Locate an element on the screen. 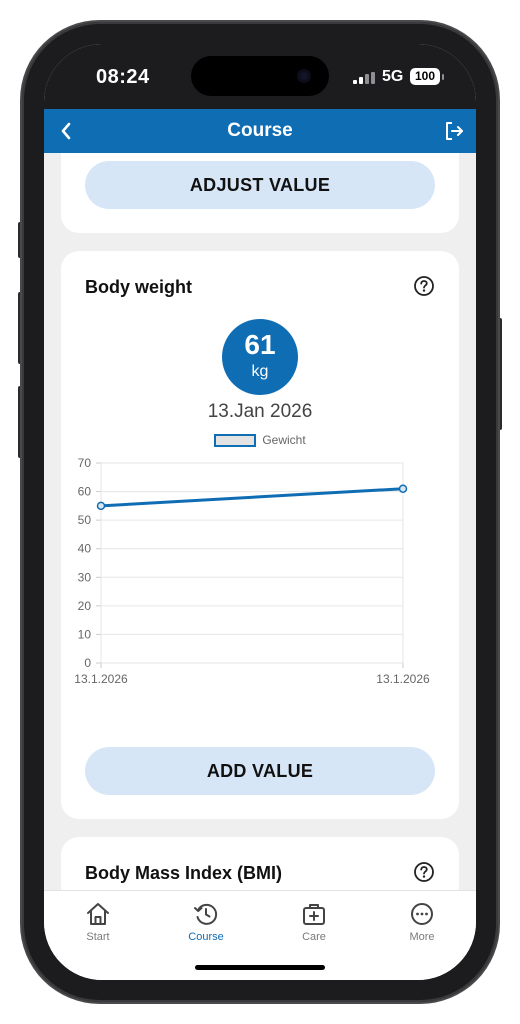  app-header: Course is located at coordinates (260, 131).